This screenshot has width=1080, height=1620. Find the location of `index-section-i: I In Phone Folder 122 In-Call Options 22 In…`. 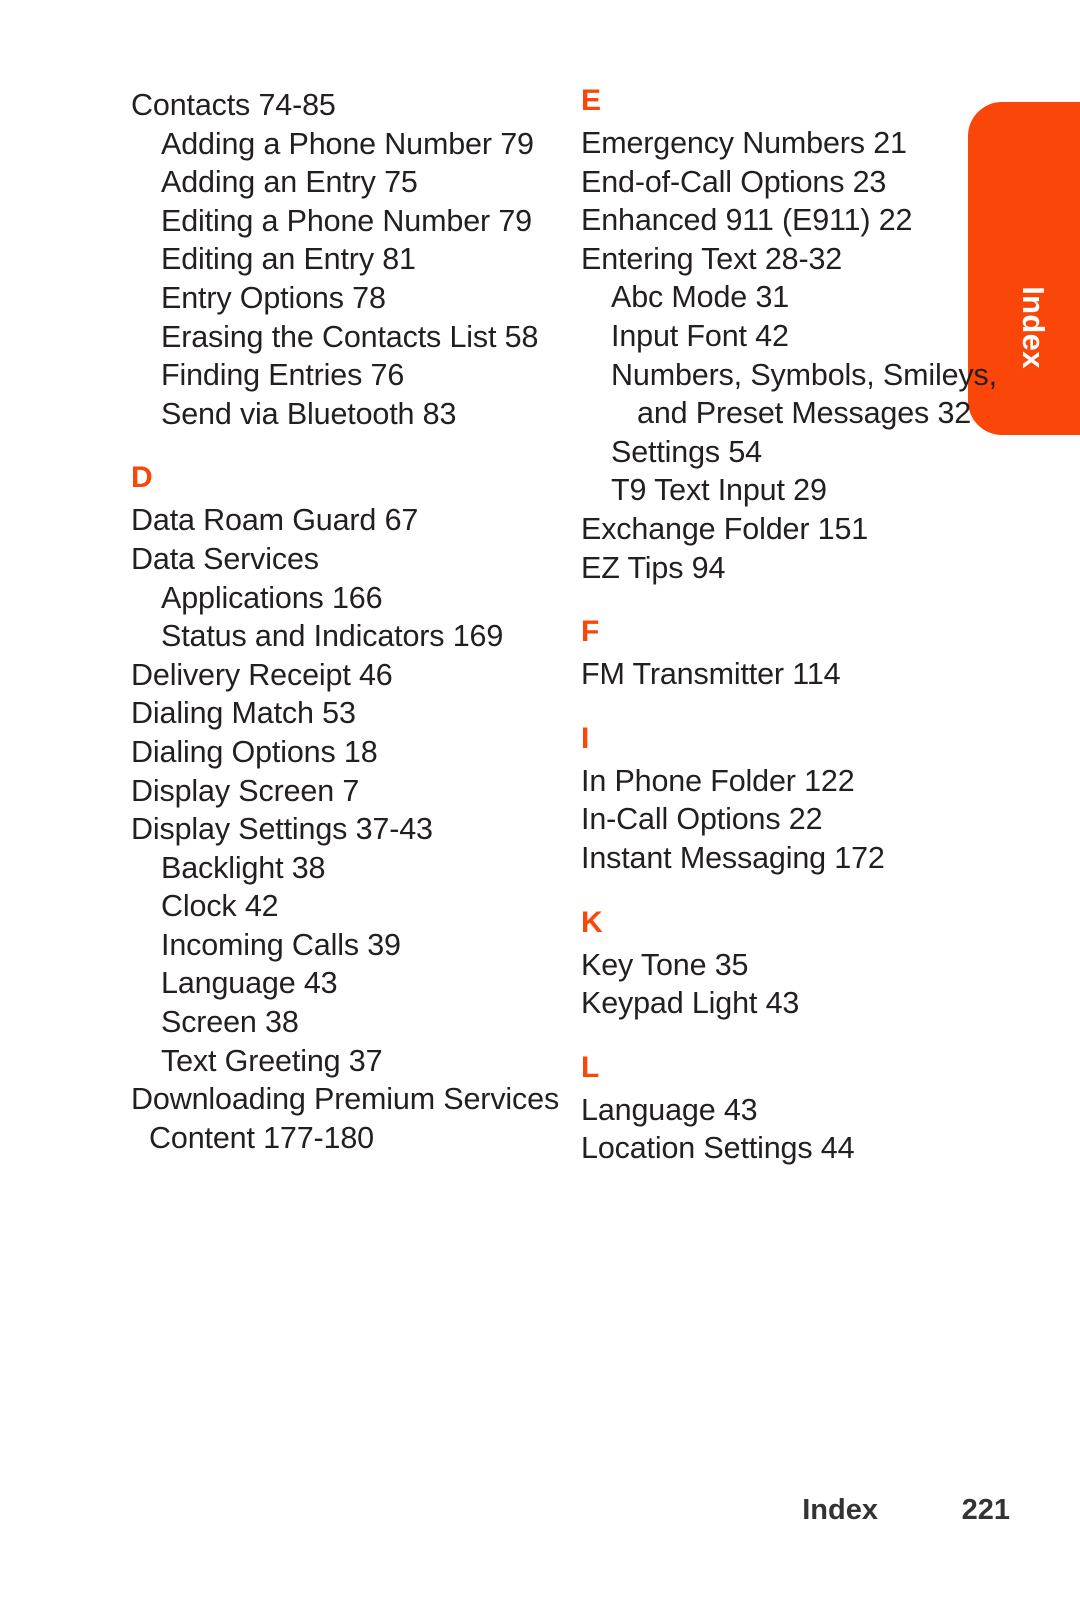

index-section-i: I In Phone Folder 122 In-Call Options 22 In… is located at coordinates (801, 799).